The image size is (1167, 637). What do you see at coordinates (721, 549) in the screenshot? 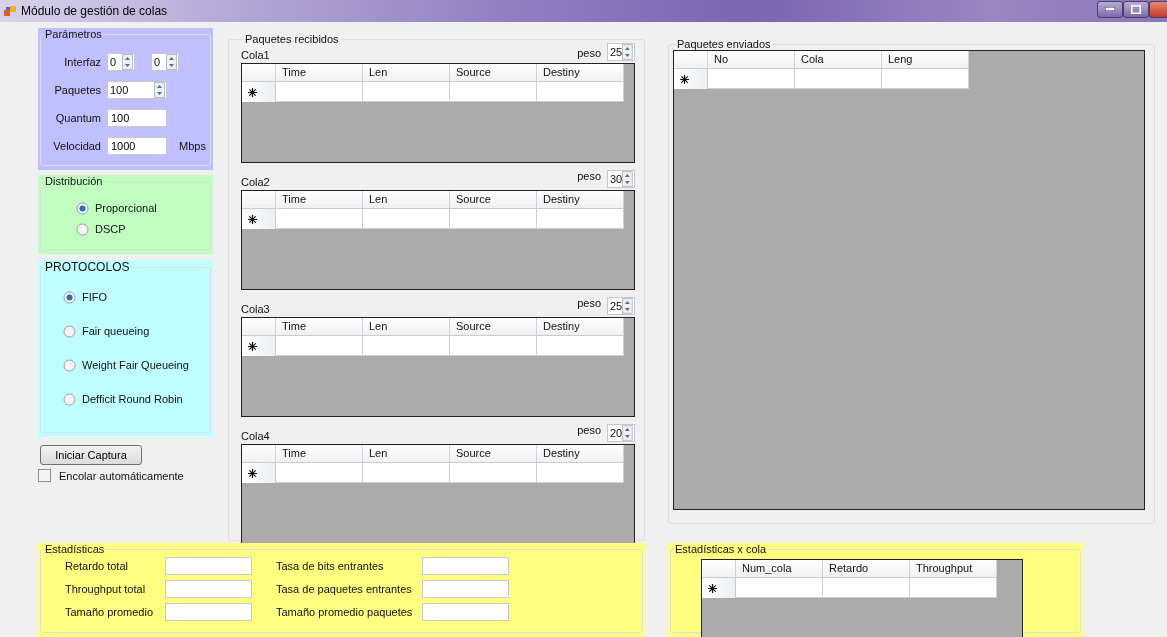
I see `group-title: Estadísticas x cola` at bounding box center [721, 549].